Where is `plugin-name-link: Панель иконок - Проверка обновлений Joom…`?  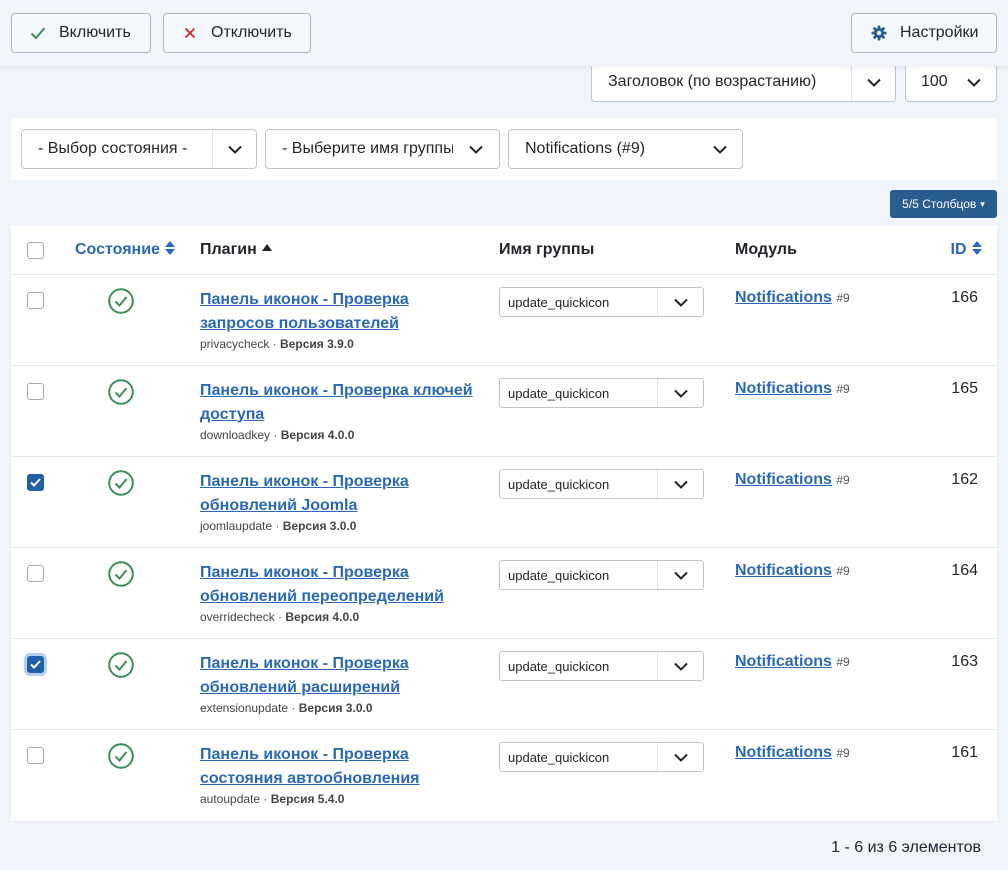
plugin-name-link: Панель иконок - Проверка обновлений Joom… is located at coordinates (340, 493).